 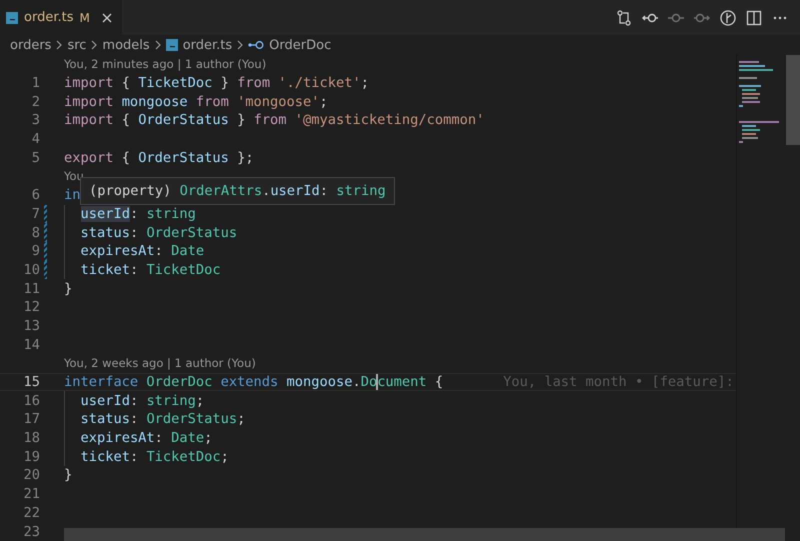 I want to click on line-number: 3, so click(x=35, y=120).